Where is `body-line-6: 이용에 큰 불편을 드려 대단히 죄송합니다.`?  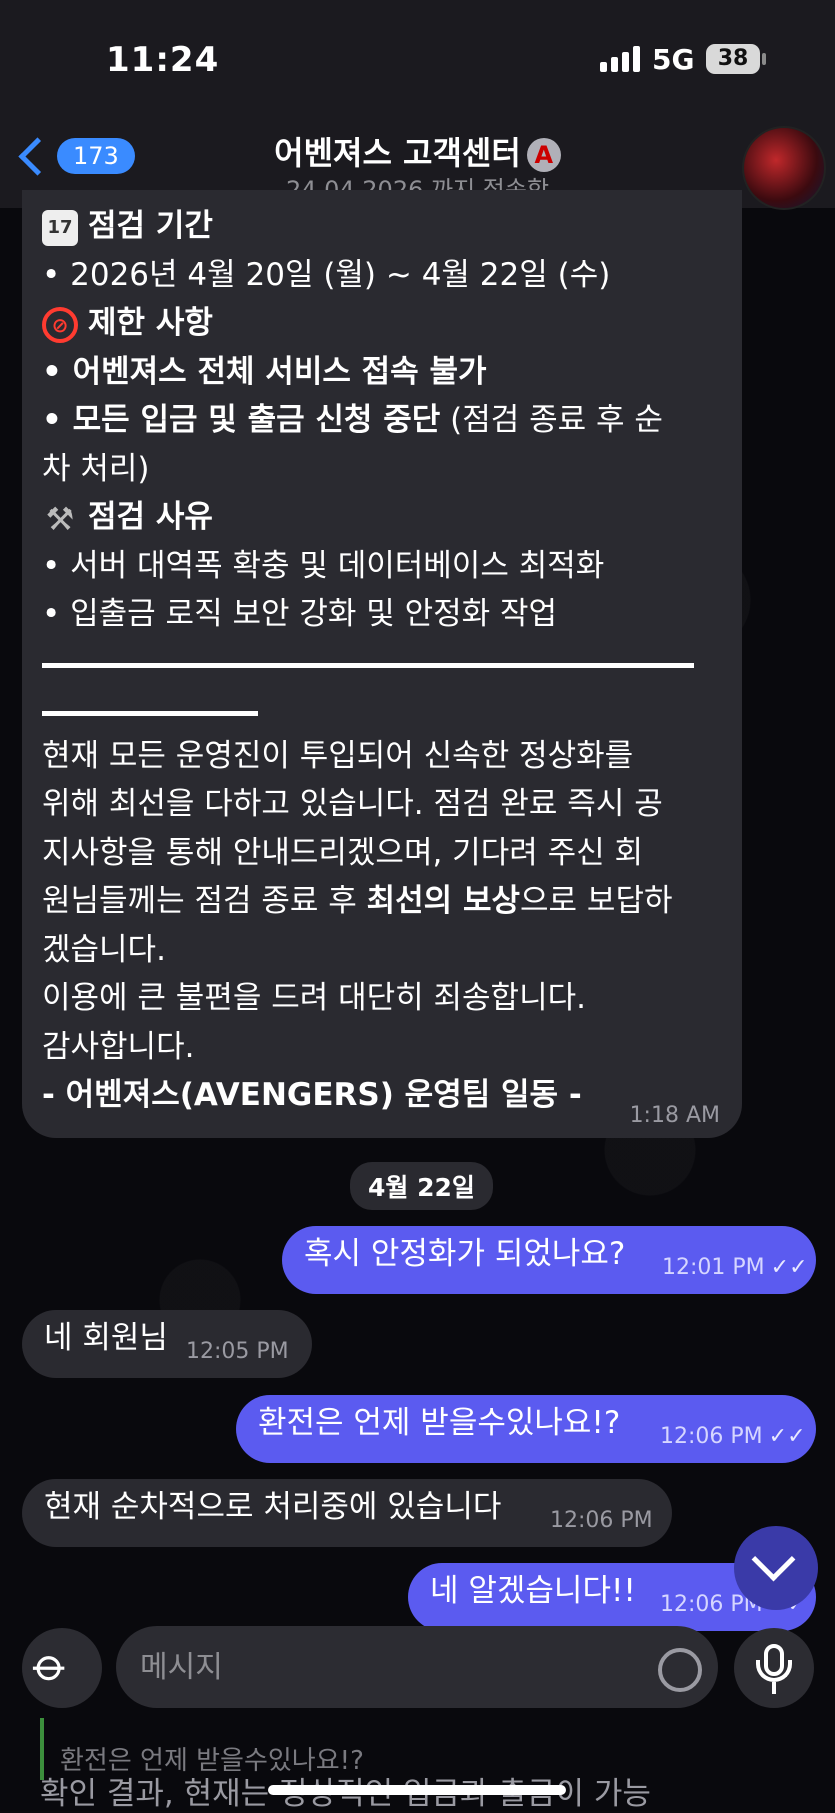 body-line-6: 이용에 큰 불편을 드려 대단히 죄송합니다. is located at coordinates (314, 998).